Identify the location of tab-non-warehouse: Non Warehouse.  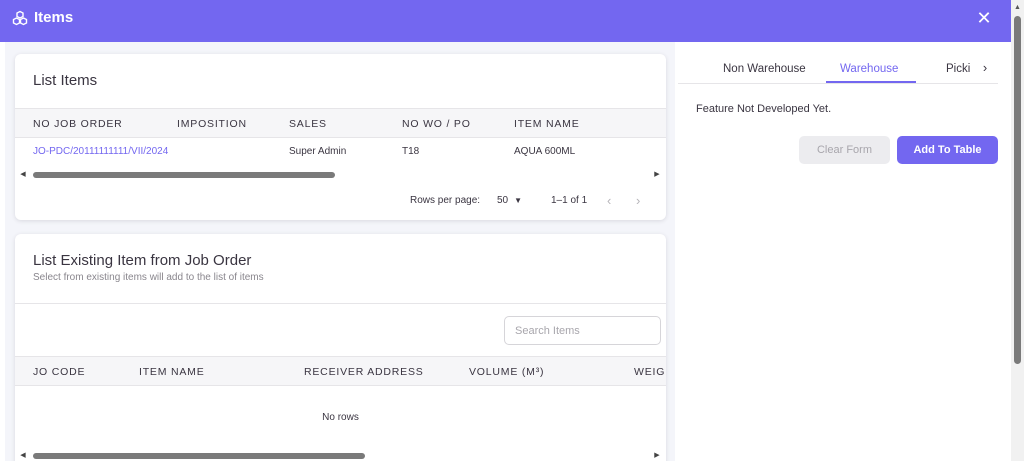
(764, 69).